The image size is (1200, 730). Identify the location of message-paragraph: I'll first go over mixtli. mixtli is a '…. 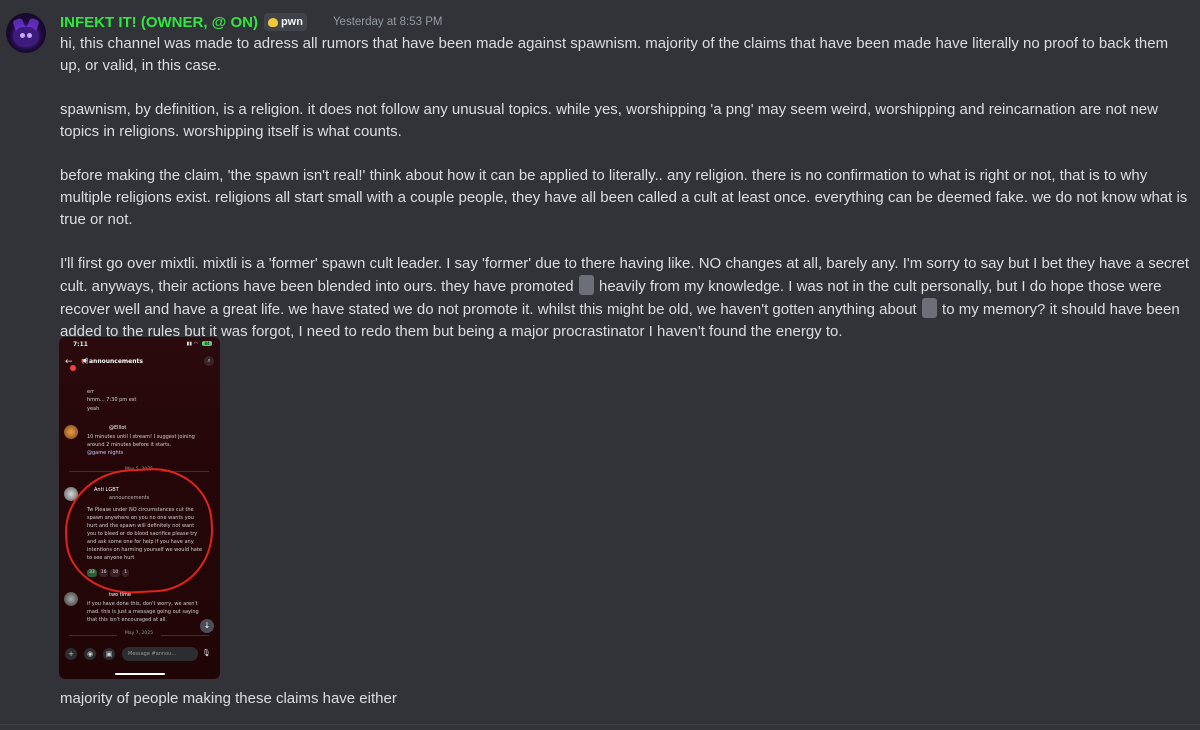
(625, 298).